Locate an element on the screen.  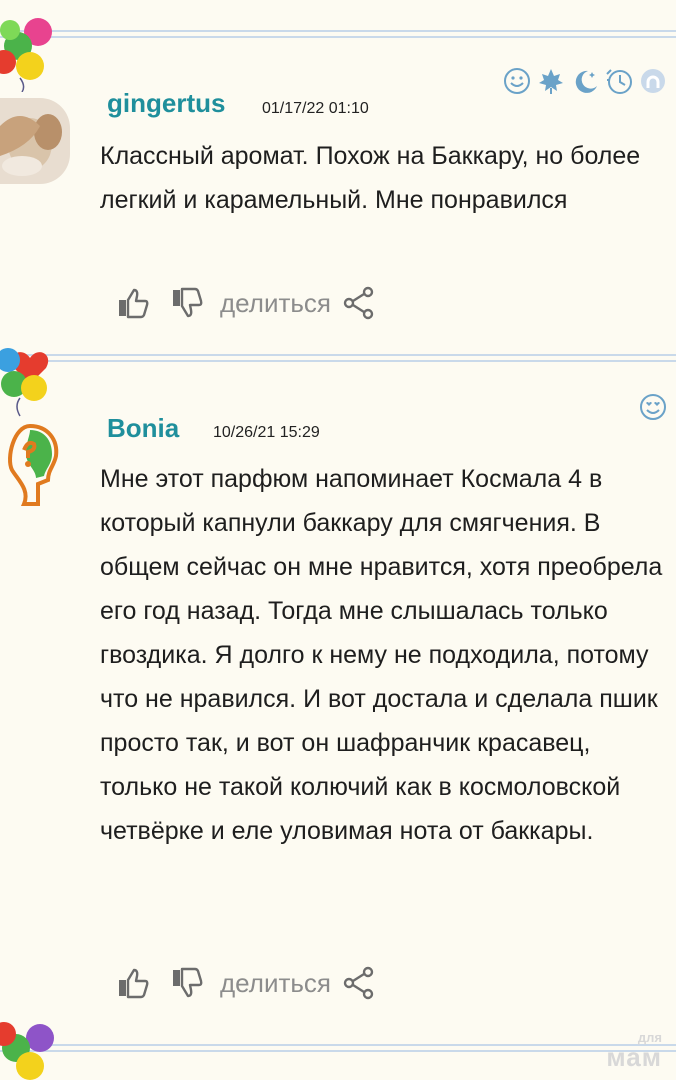
username: Bonia is located at coordinates (143, 428).